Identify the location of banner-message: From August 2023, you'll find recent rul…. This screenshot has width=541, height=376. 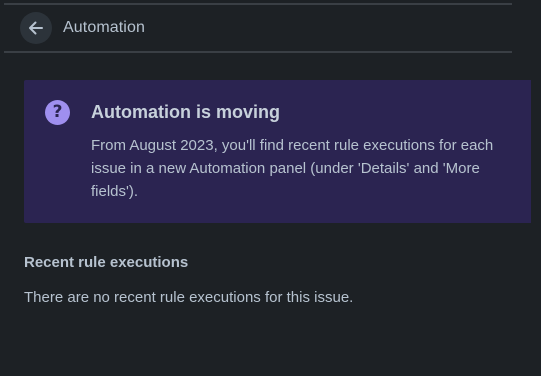
(292, 168).